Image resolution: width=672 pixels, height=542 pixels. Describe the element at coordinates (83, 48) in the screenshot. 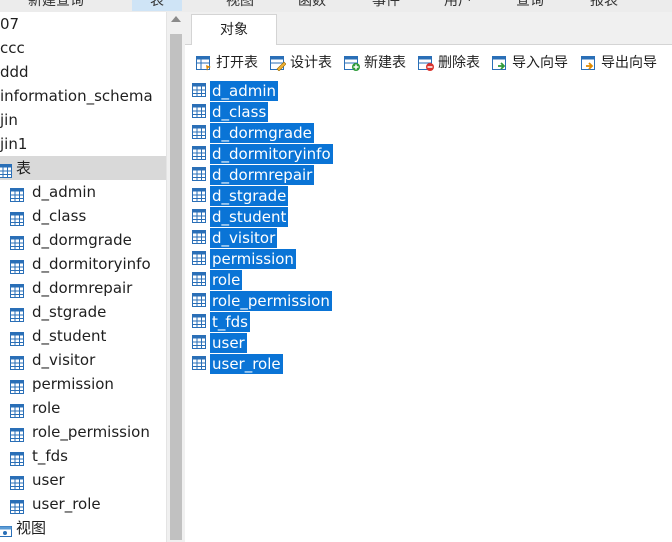

I see `tree-db-ccc: ccc` at that location.